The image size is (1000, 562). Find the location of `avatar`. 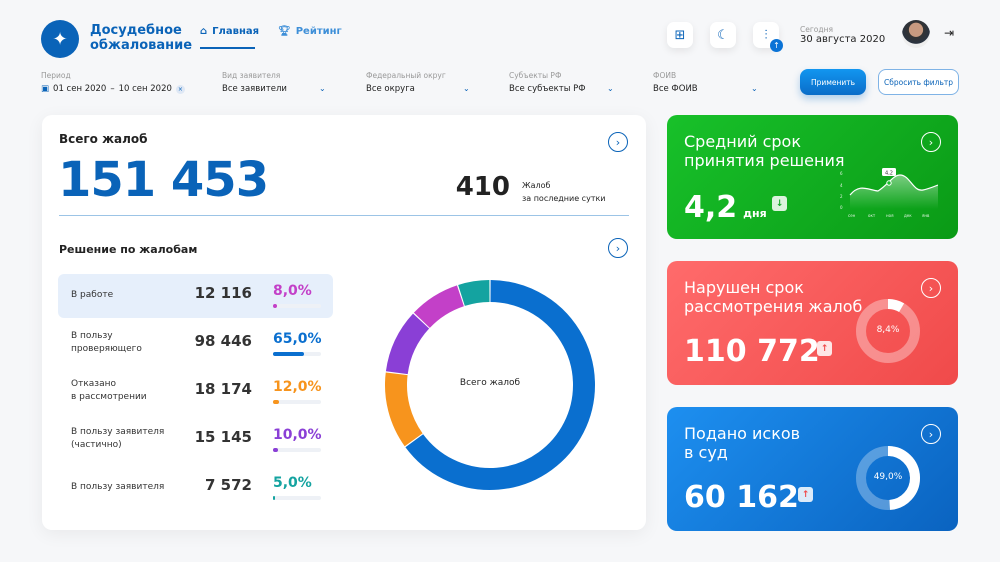

avatar is located at coordinates (916, 34).